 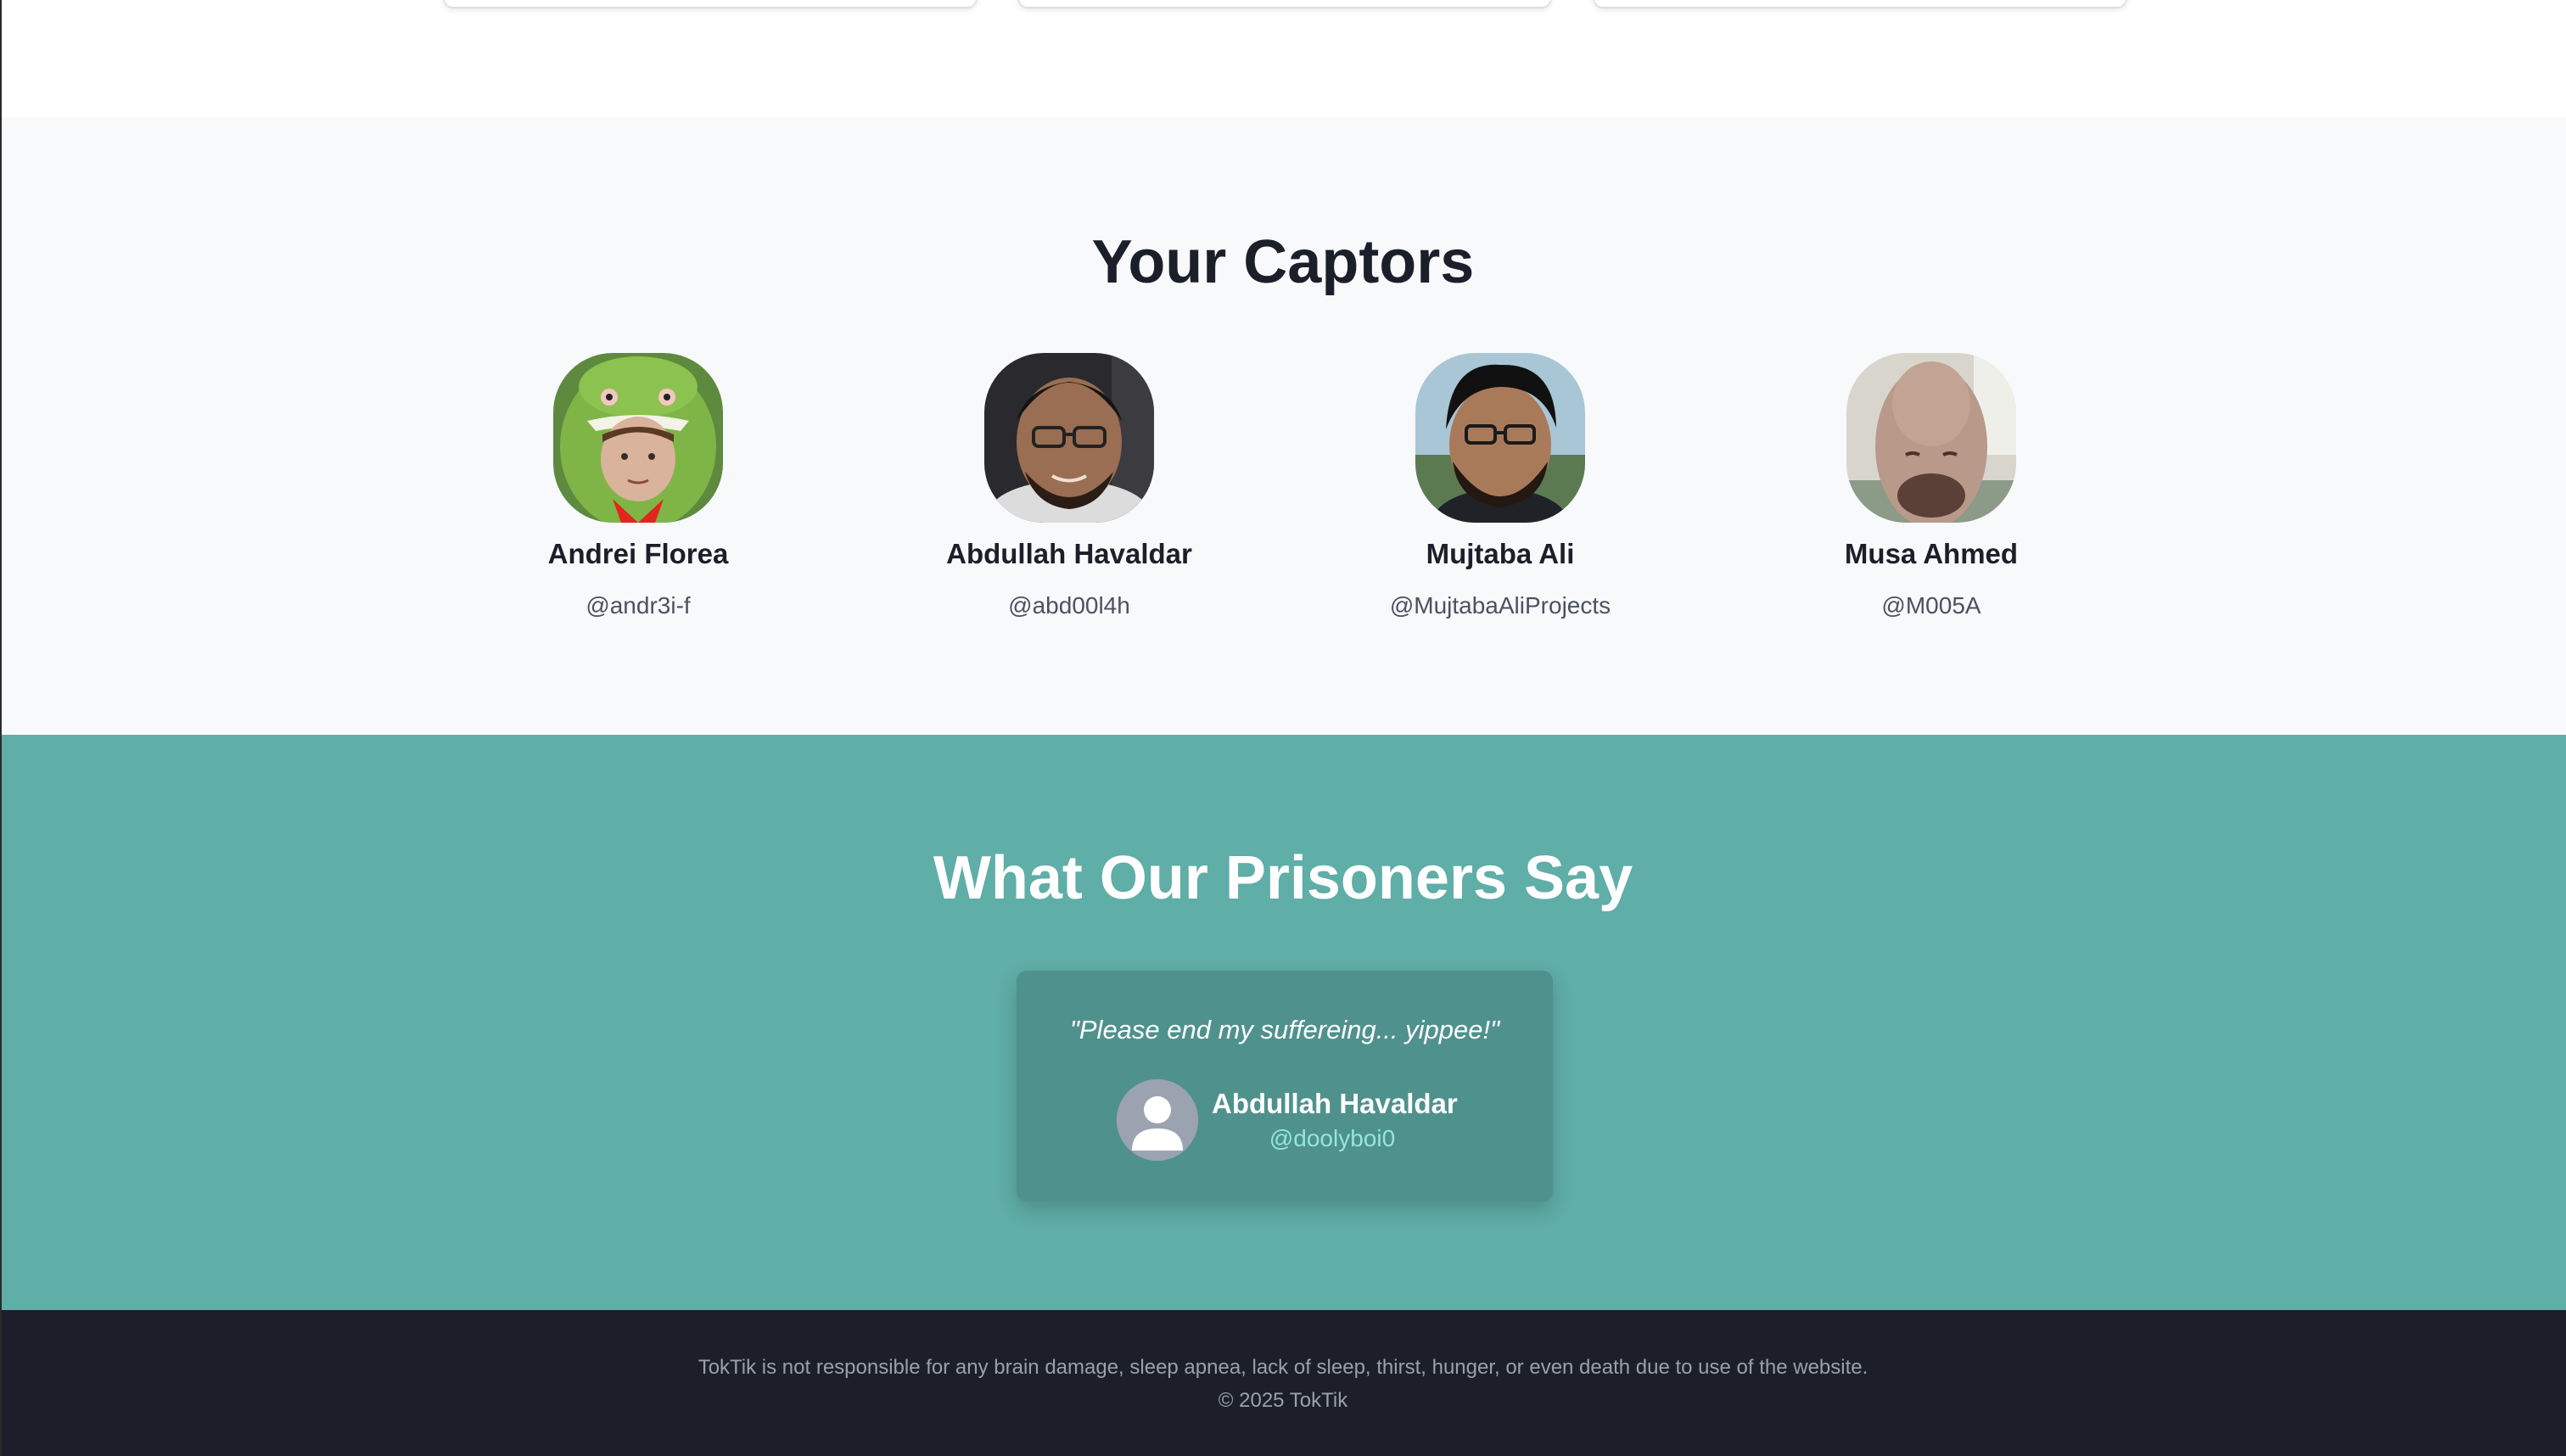 I want to click on captor-name: Musa Ahmed, so click(x=1931, y=554).